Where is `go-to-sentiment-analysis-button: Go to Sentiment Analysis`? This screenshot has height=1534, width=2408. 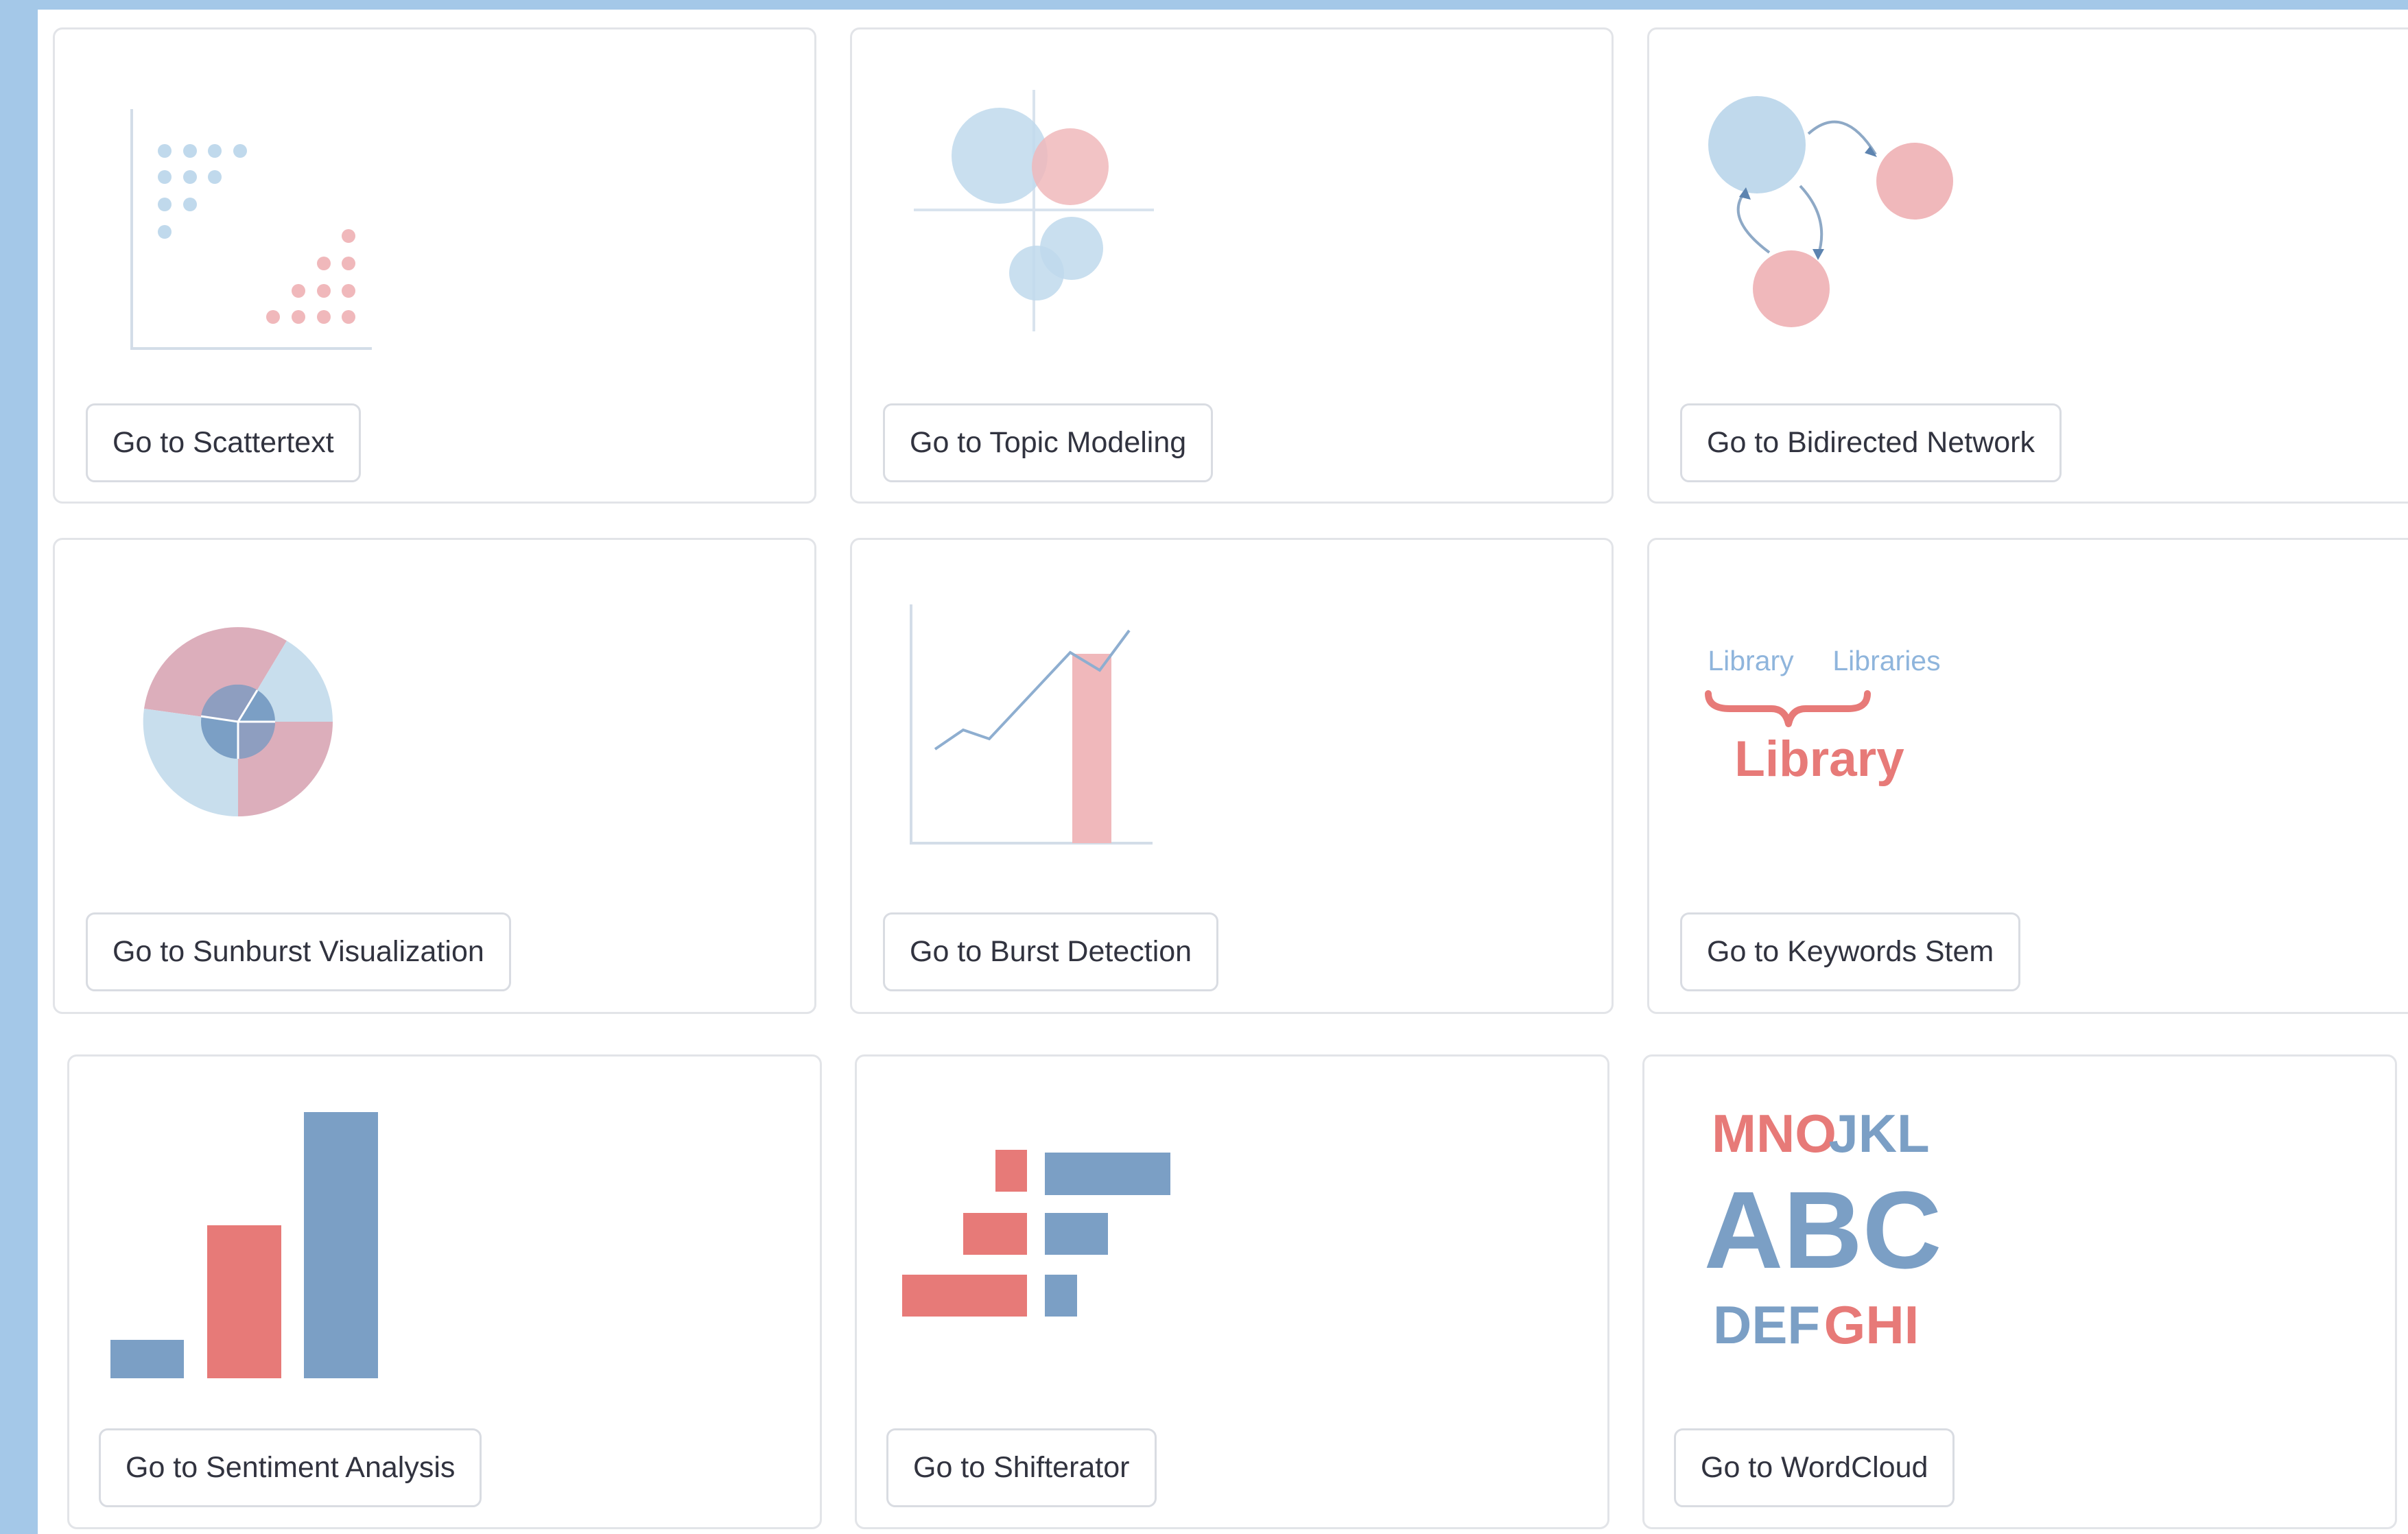
go-to-sentiment-analysis-button: Go to Sentiment Analysis is located at coordinates (291, 1467).